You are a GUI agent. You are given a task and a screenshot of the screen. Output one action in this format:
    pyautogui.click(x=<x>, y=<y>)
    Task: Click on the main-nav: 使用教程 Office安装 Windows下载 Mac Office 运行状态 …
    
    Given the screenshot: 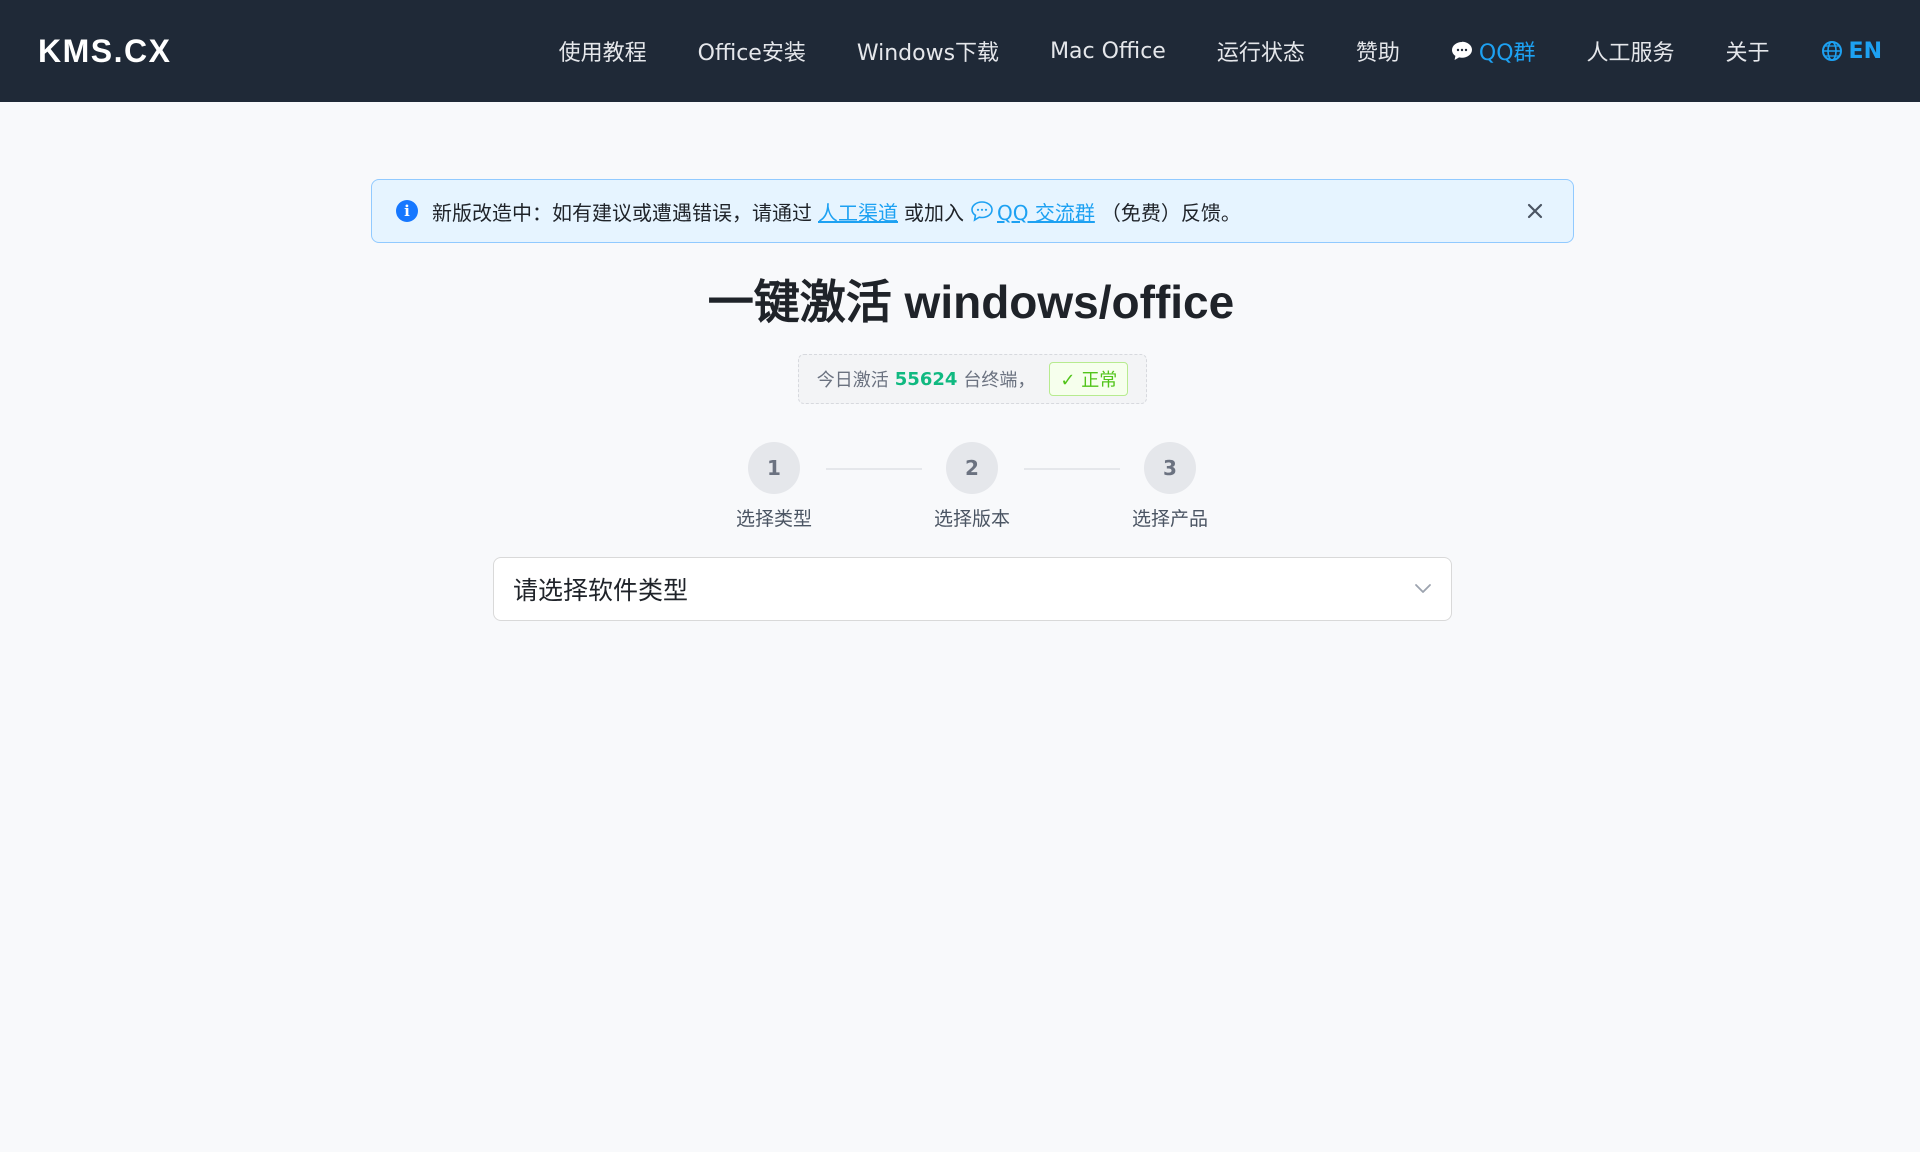 What is the action you would take?
    pyautogui.click(x=1220, y=51)
    